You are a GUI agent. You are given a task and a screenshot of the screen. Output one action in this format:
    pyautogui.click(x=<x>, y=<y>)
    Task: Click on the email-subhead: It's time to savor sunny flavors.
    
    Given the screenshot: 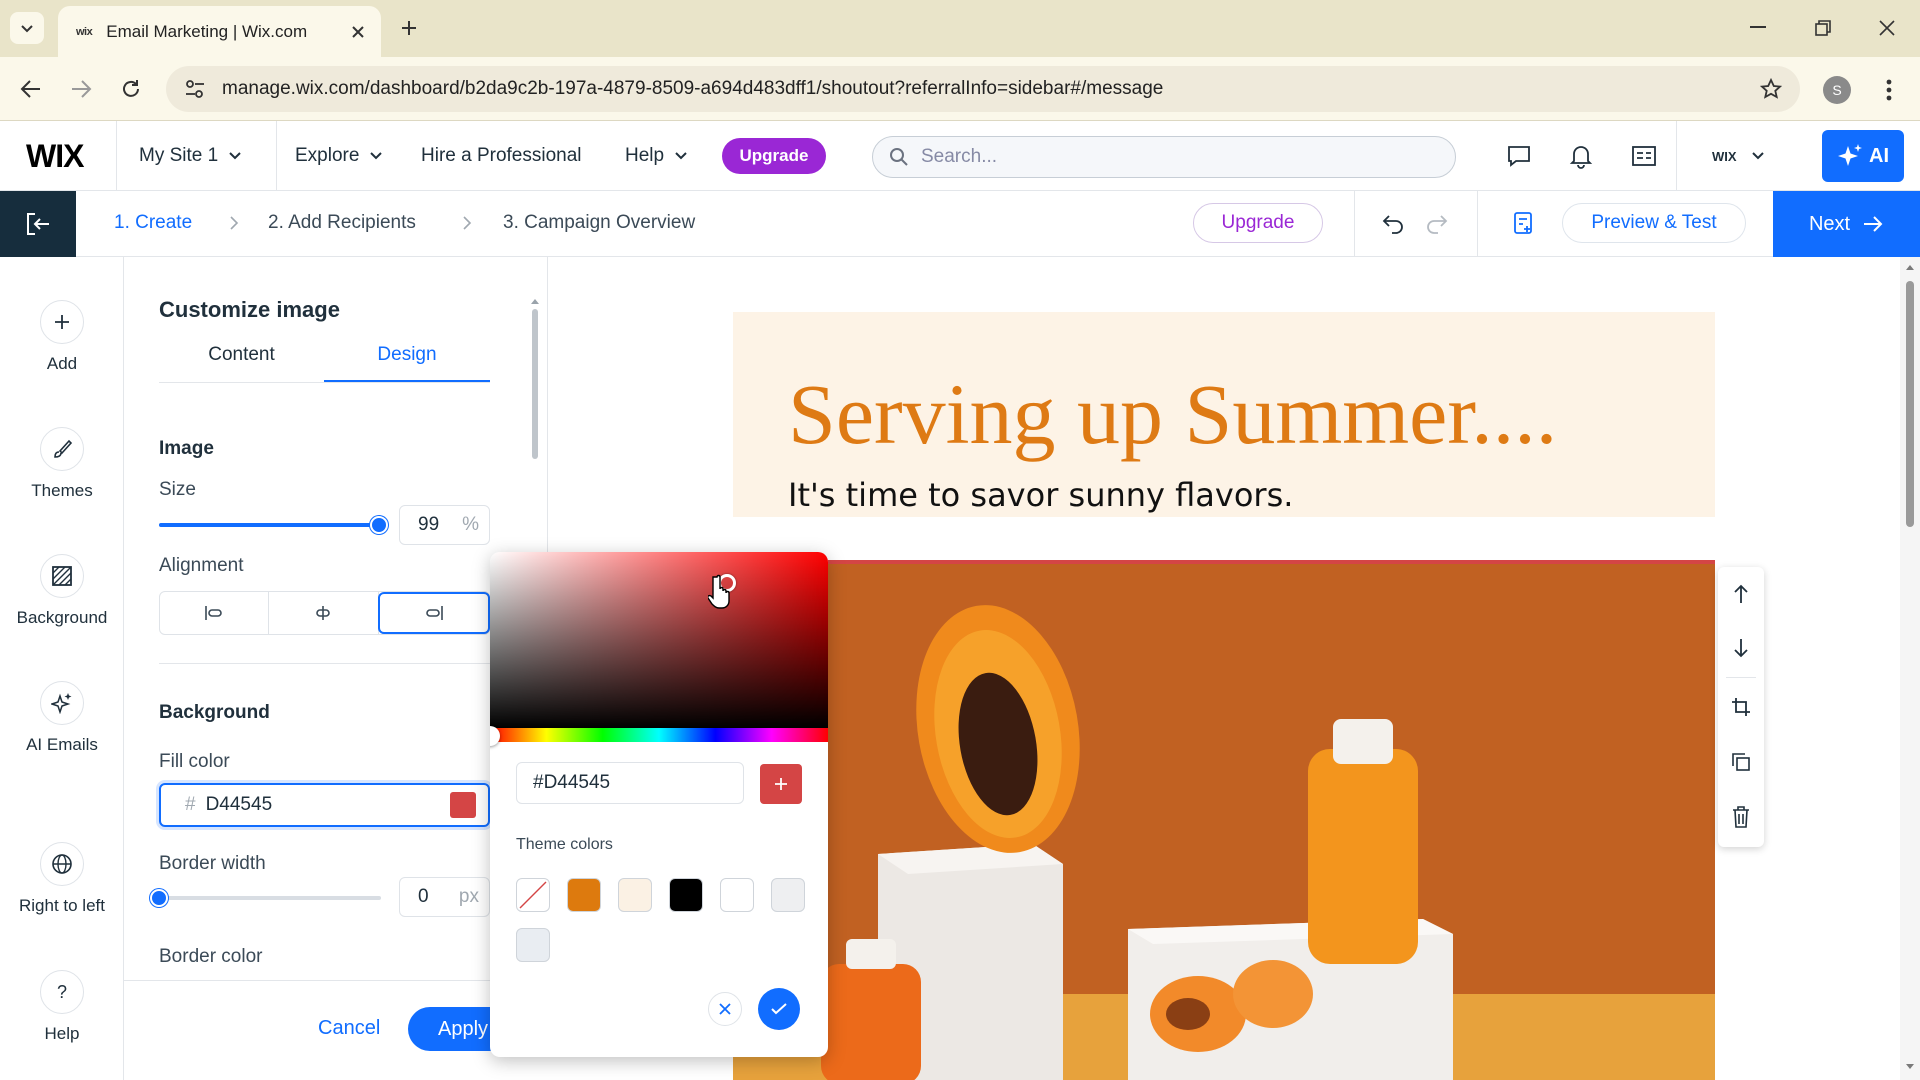 What is the action you would take?
    pyautogui.click(x=1040, y=495)
    